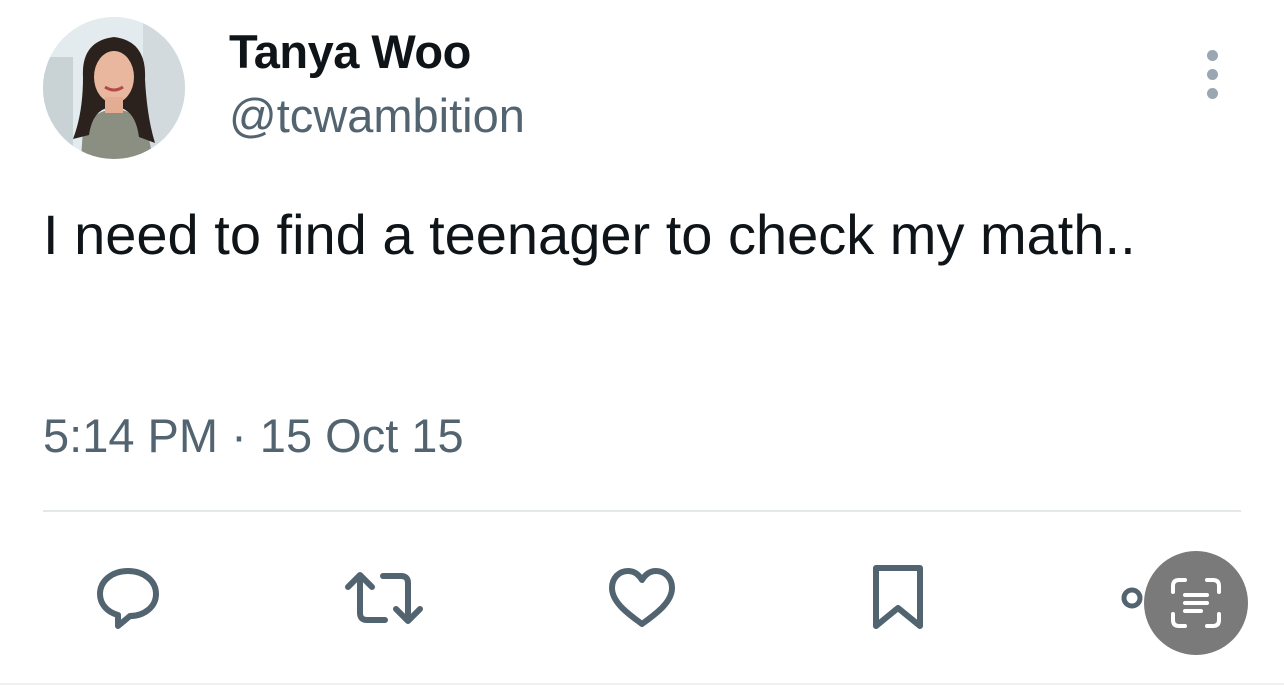 The width and height of the screenshot is (1284, 692). I want to click on text-scan-button, so click(1196, 603).